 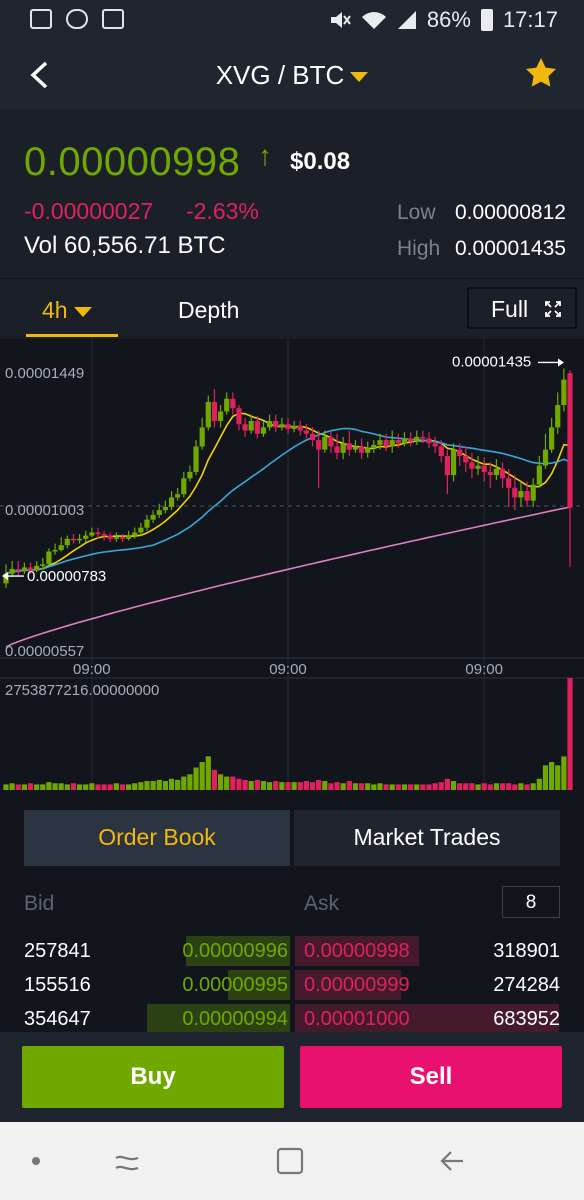 I want to click on last-price: 0.00000998, so click(x=132, y=162).